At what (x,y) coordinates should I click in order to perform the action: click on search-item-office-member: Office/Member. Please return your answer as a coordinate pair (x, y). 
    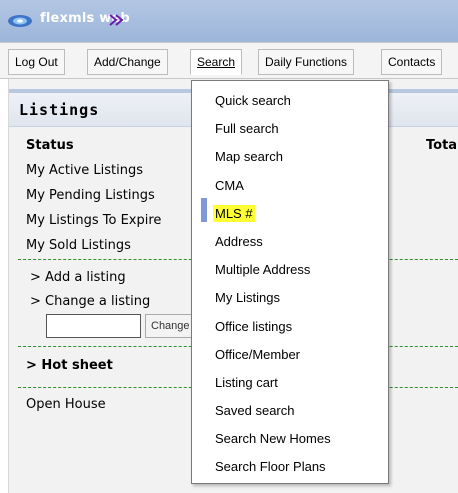
    Looking at the image, I should click on (257, 354).